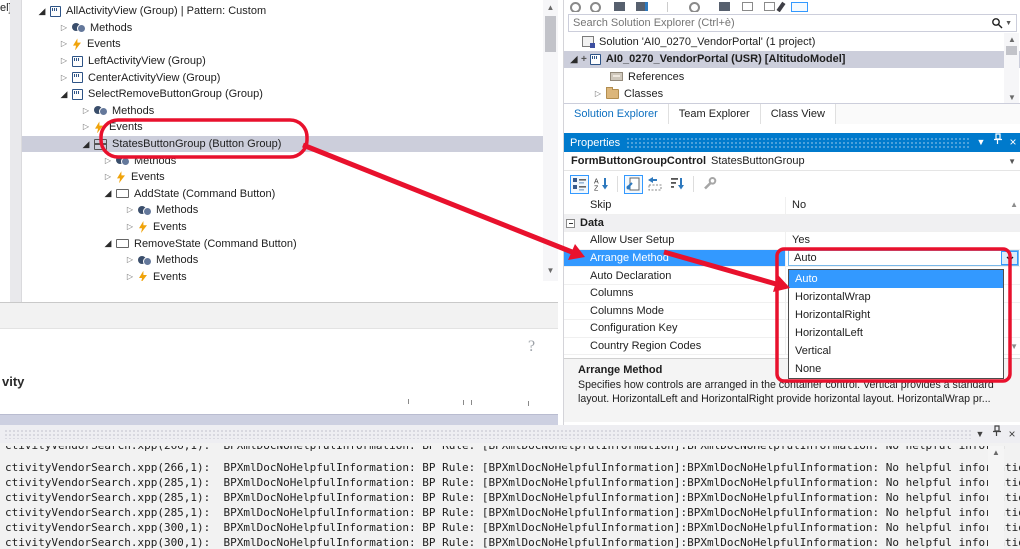 This screenshot has height=549, width=1020. What do you see at coordinates (792, 77) in the screenshot?
I see `references-node: References` at bounding box center [792, 77].